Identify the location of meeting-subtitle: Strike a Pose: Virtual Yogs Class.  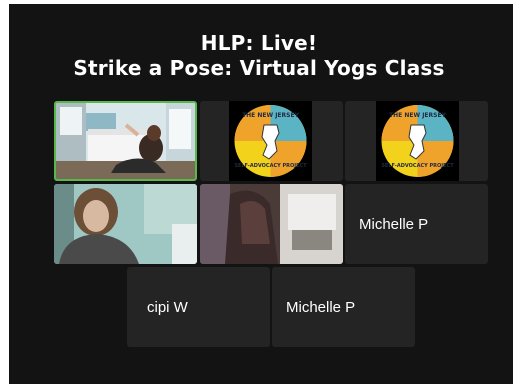
(259, 68).